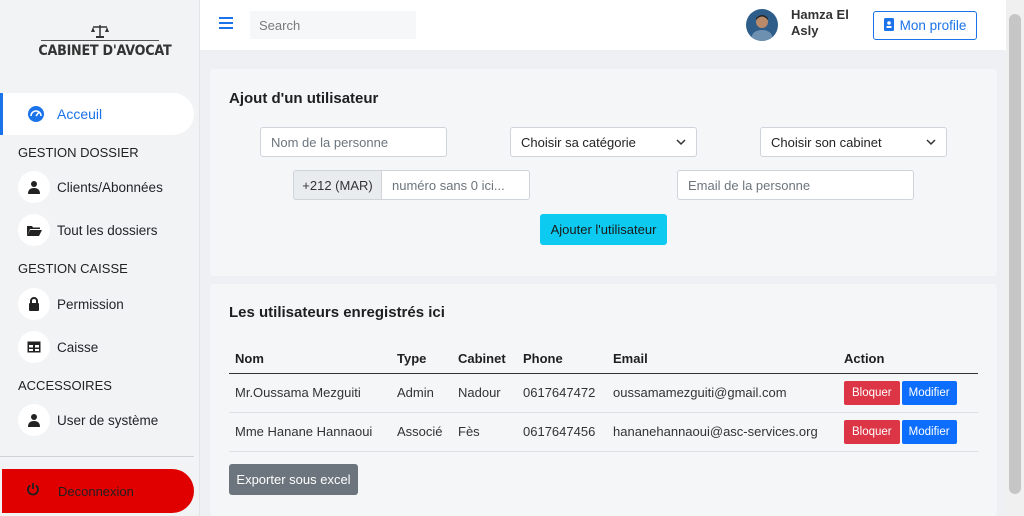 The width and height of the screenshot is (1024, 516). I want to click on cabinet-select: Choisir son cabinet, so click(853, 142).